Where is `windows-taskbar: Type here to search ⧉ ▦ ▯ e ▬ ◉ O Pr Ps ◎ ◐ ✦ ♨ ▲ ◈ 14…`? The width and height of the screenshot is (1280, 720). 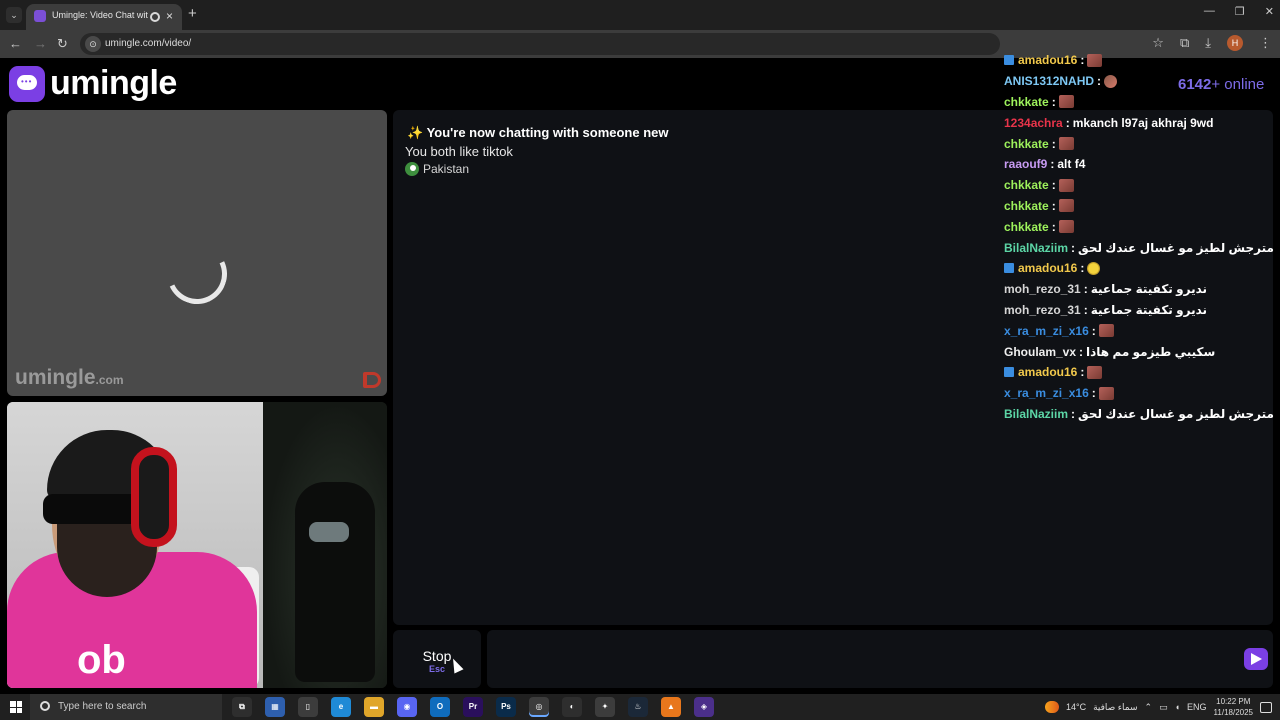 windows-taskbar: Type here to search ⧉ ▦ ▯ e ▬ ◉ O Pr Ps ◎ ◐ ✦ ♨ ▲ ◈ 14… is located at coordinates (640, 707).